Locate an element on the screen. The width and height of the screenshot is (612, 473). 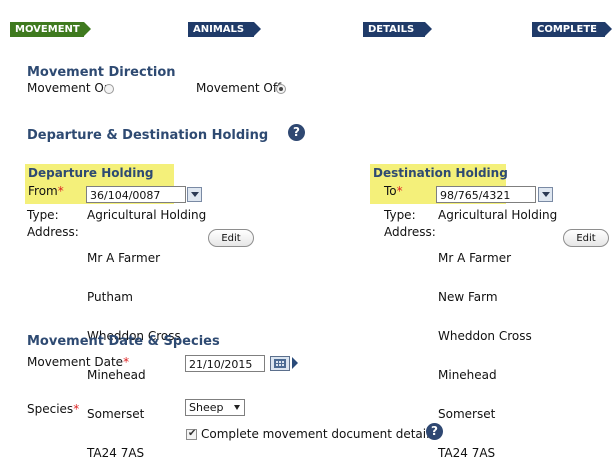
departure-heading: Departure Holding is located at coordinates (91, 173).